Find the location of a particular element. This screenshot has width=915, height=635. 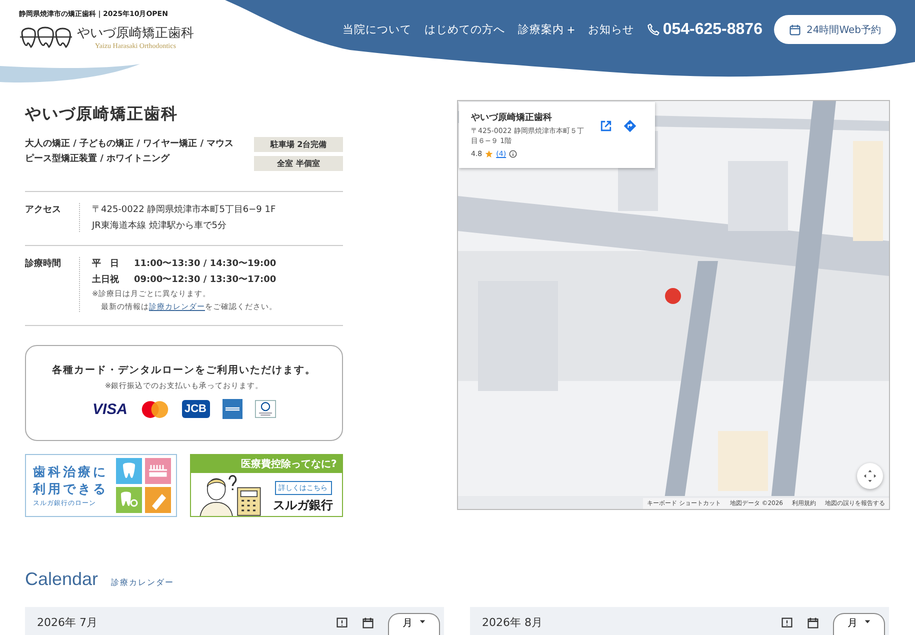

amex-logo is located at coordinates (232, 409).